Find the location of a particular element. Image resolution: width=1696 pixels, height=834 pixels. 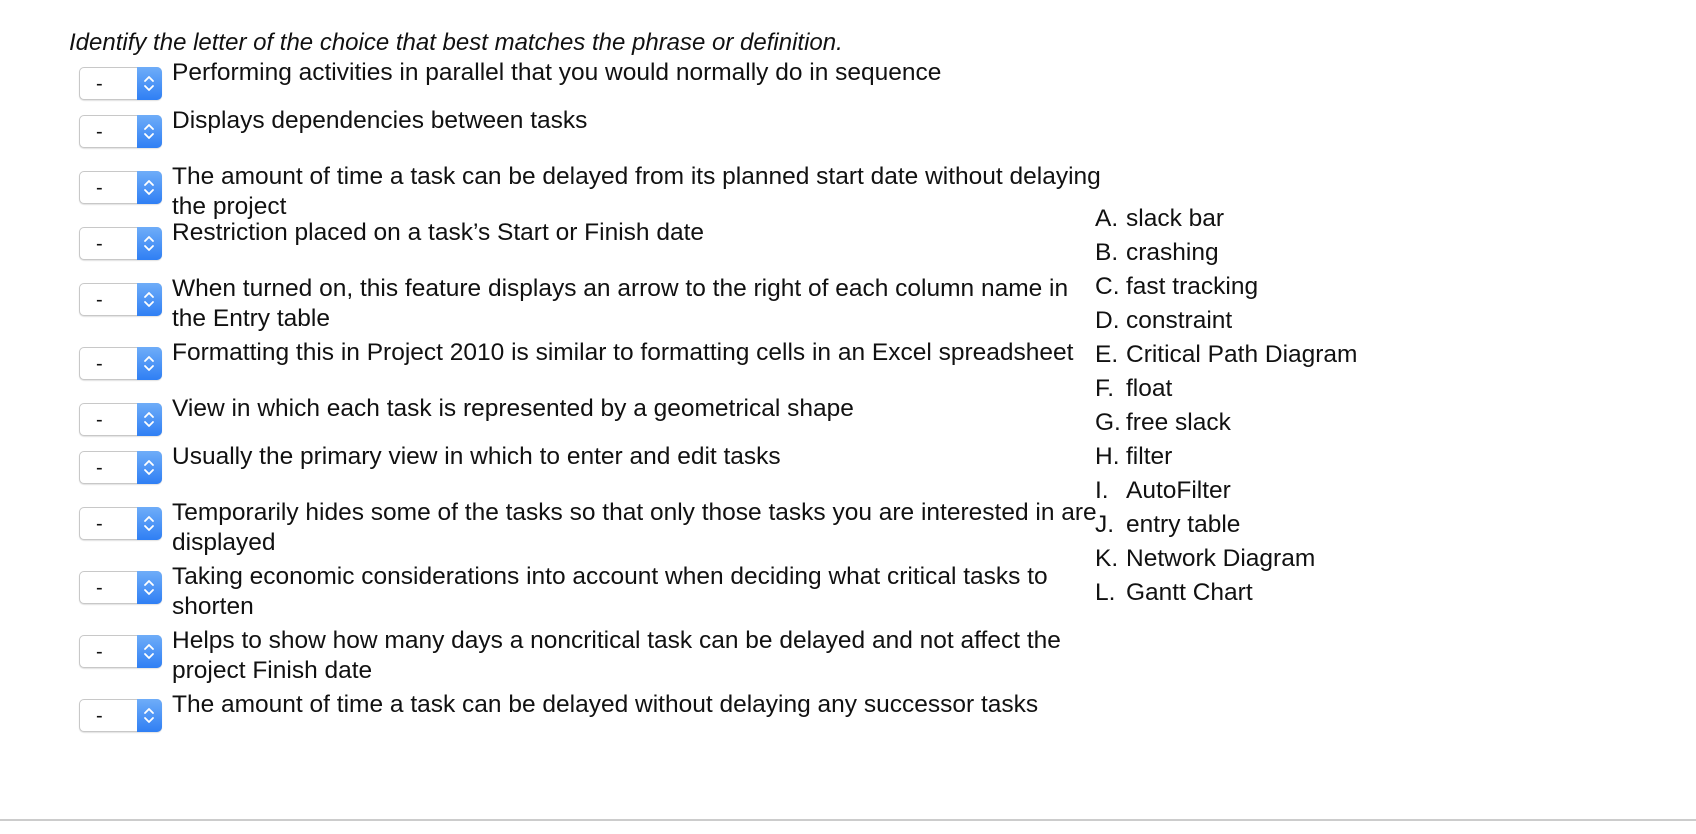

choice-letter: A. is located at coordinates (1107, 218).